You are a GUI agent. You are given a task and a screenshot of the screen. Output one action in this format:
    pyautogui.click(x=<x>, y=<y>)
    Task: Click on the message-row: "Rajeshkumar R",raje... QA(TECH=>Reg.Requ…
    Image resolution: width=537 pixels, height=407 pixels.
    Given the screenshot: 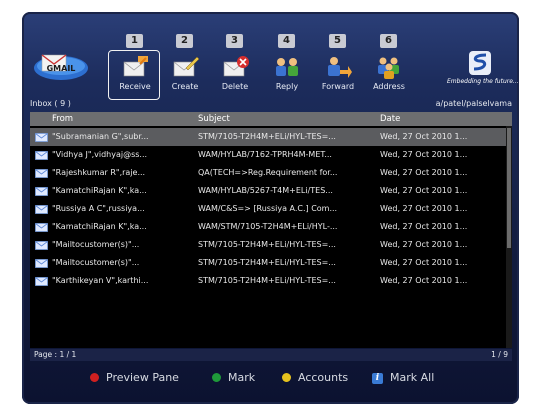 What is the action you would take?
    pyautogui.click(x=268, y=173)
    